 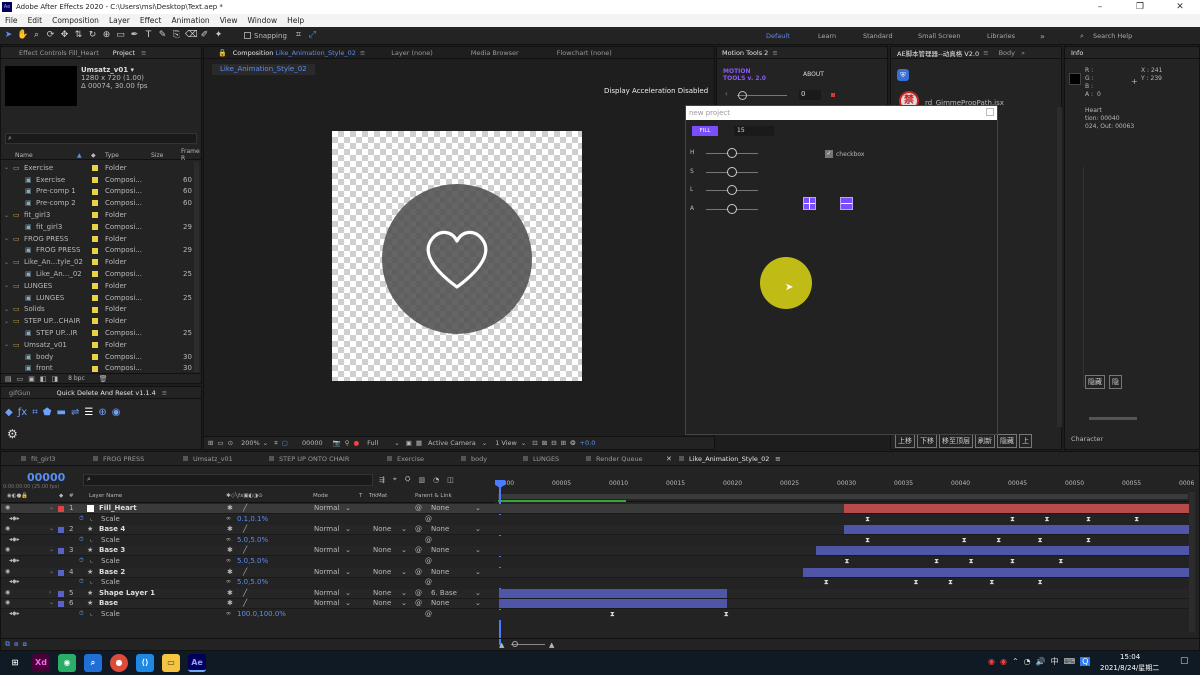 I want to click on tray-q-icon: Q, so click(x=1085, y=661).